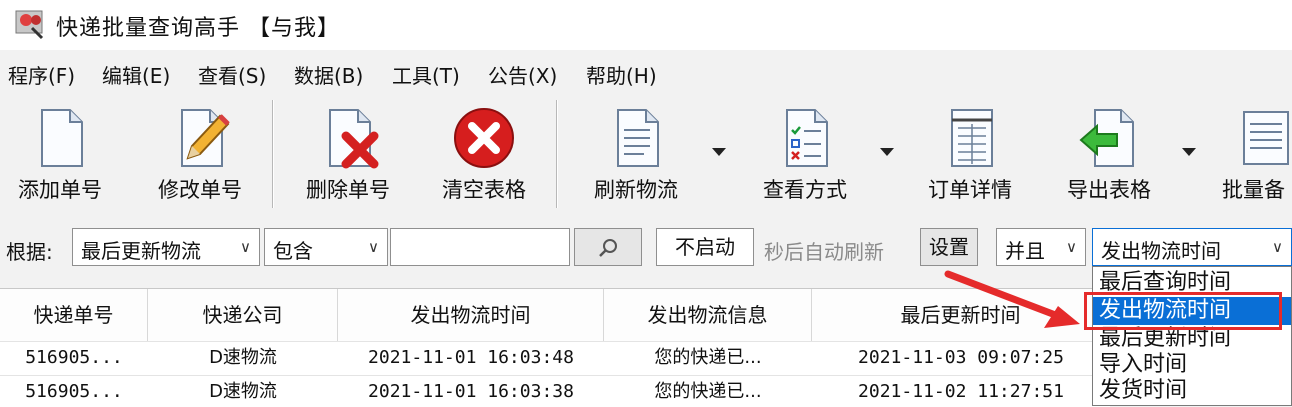 The image size is (1292, 407). What do you see at coordinates (471, 357) in the screenshot?
I see `cell-ship-time: 2021-11-01 16:03:48` at bounding box center [471, 357].